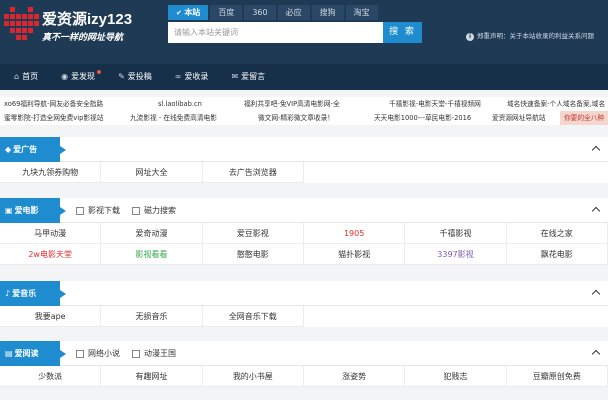 The width and height of the screenshot is (608, 400). I want to click on engine-tab-taobao: 淘宝, so click(361, 12).